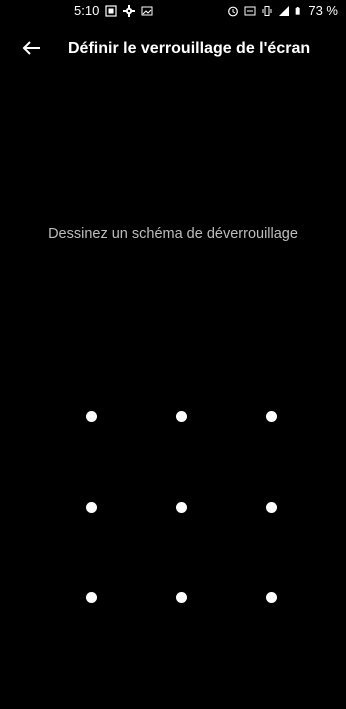 The width and height of the screenshot is (346, 709). Describe the element at coordinates (173, 11) in the screenshot. I see `status-bar: 5:10 73 %` at that location.